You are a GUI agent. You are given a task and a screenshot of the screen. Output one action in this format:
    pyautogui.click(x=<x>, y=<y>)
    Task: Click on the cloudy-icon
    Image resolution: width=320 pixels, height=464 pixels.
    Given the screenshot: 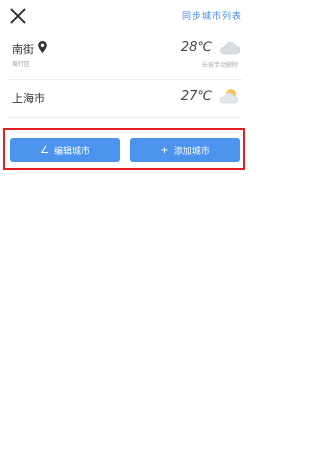 What is the action you would take?
    pyautogui.click(x=230, y=48)
    